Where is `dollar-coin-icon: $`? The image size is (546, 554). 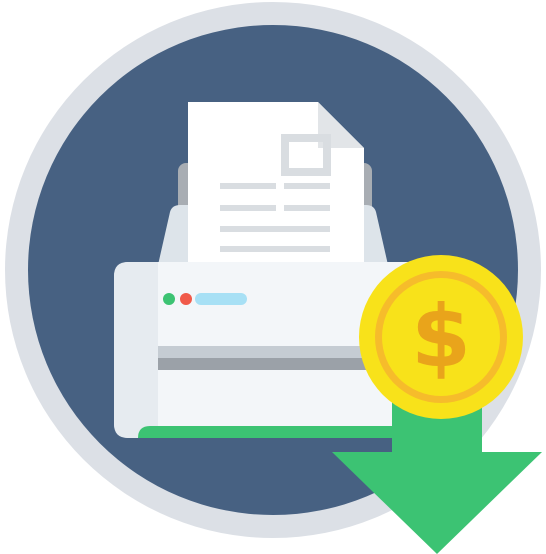
dollar-coin-icon: $ is located at coordinates (441, 337).